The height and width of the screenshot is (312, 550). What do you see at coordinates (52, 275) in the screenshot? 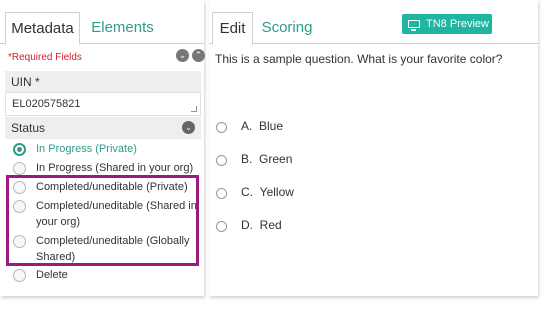
I see `status-option-label: Delete` at bounding box center [52, 275].